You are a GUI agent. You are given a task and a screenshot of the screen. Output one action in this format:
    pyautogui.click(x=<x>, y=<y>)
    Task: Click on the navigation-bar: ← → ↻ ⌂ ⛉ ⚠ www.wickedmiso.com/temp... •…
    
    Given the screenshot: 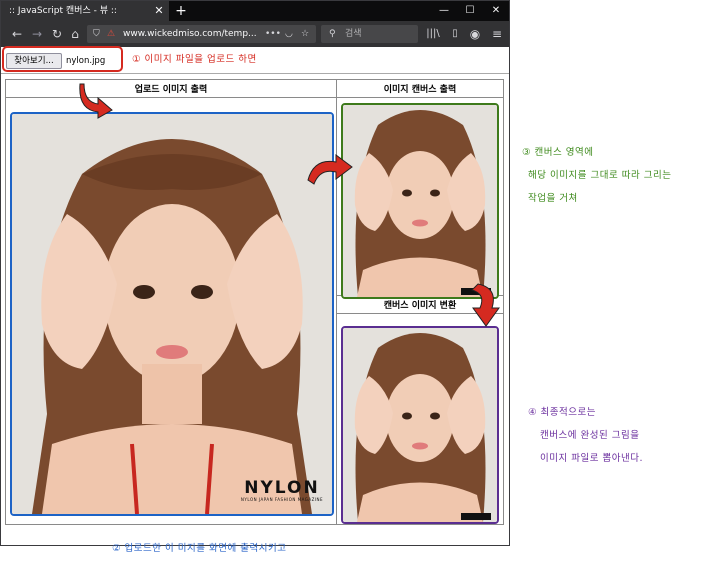 What is the action you would take?
    pyautogui.click(x=255, y=34)
    